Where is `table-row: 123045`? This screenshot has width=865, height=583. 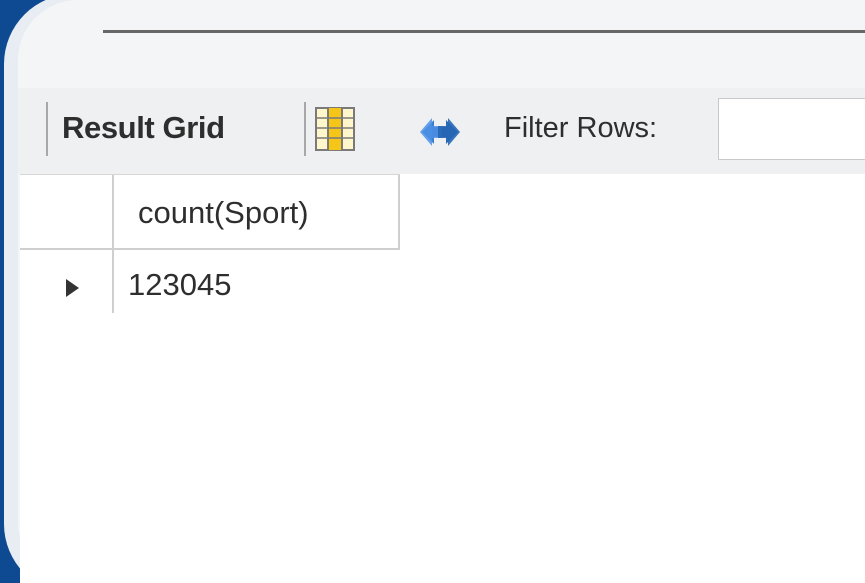
table-row: 123045 is located at coordinates (210, 281).